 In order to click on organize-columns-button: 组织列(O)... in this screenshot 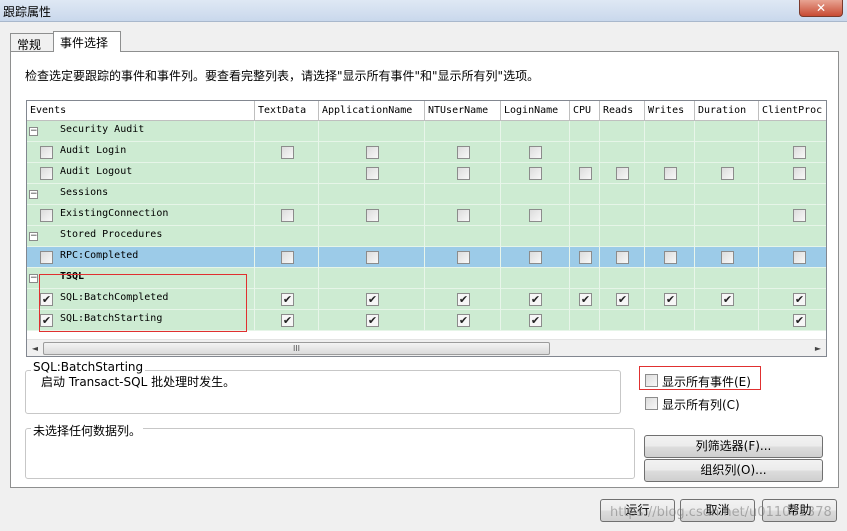, I will do `click(733, 470)`.